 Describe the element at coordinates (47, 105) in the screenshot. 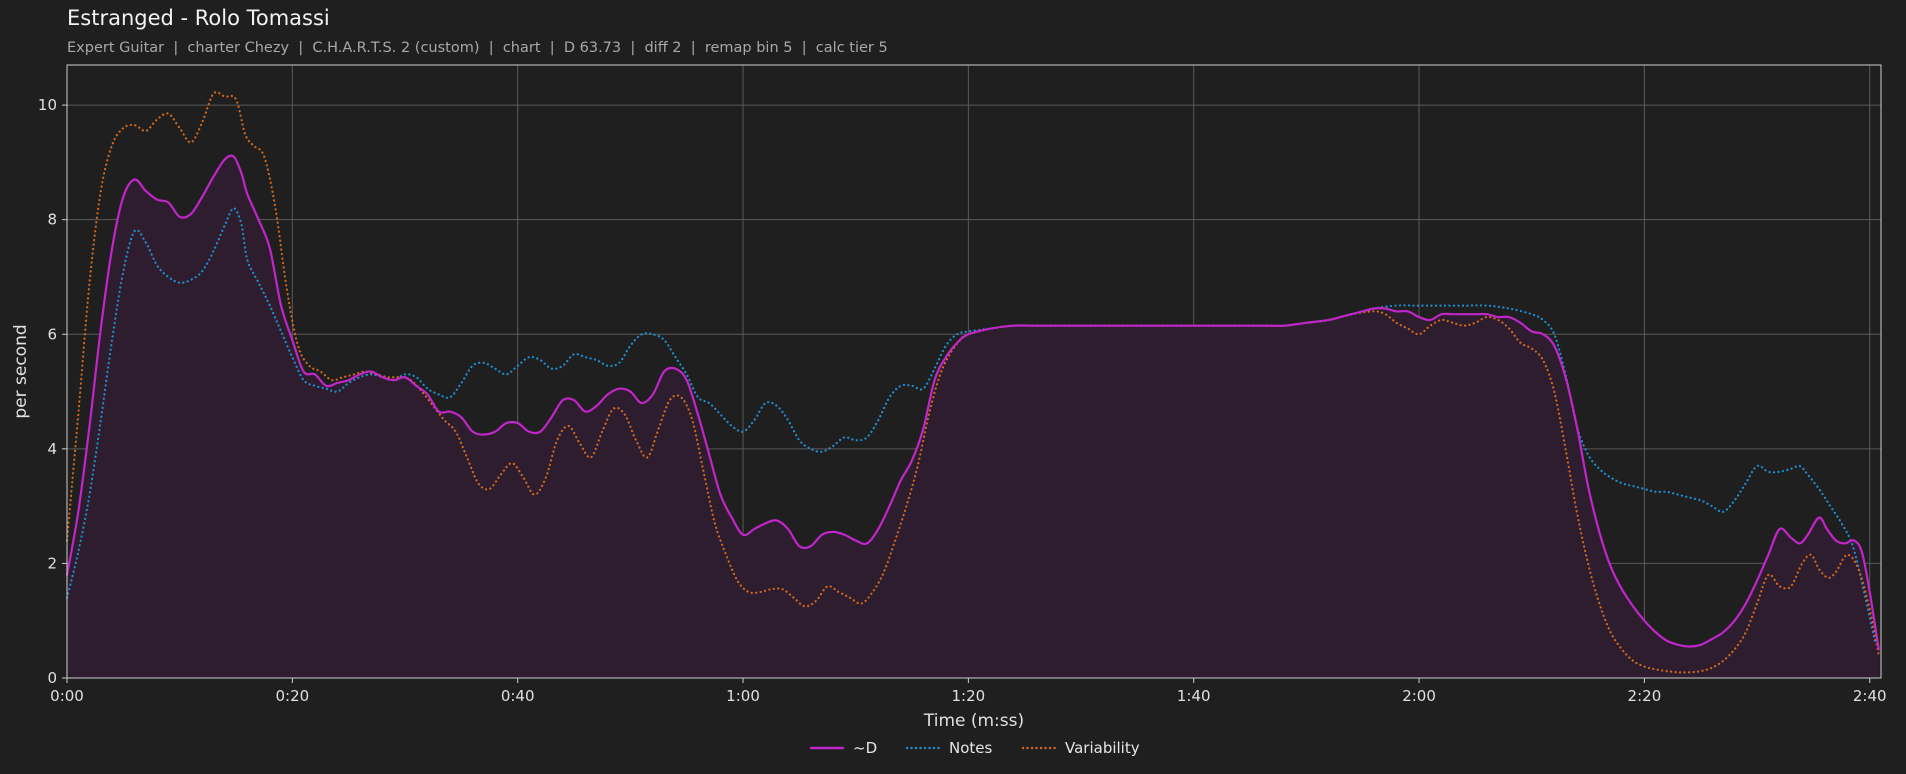

I see `y-tick-label: 10` at that location.